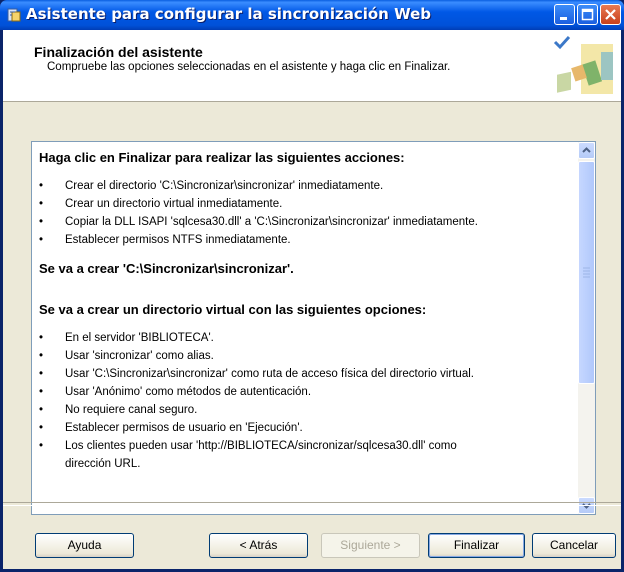 This screenshot has height=572, width=624. I want to click on back-button: < Atrás, so click(258, 545).